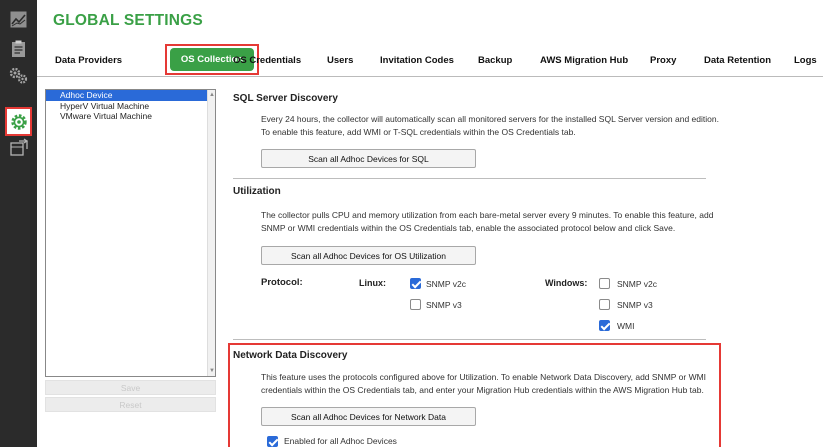 Image resolution: width=823 pixels, height=447 pixels. I want to click on network-enabled-checkbox, so click(272, 441).